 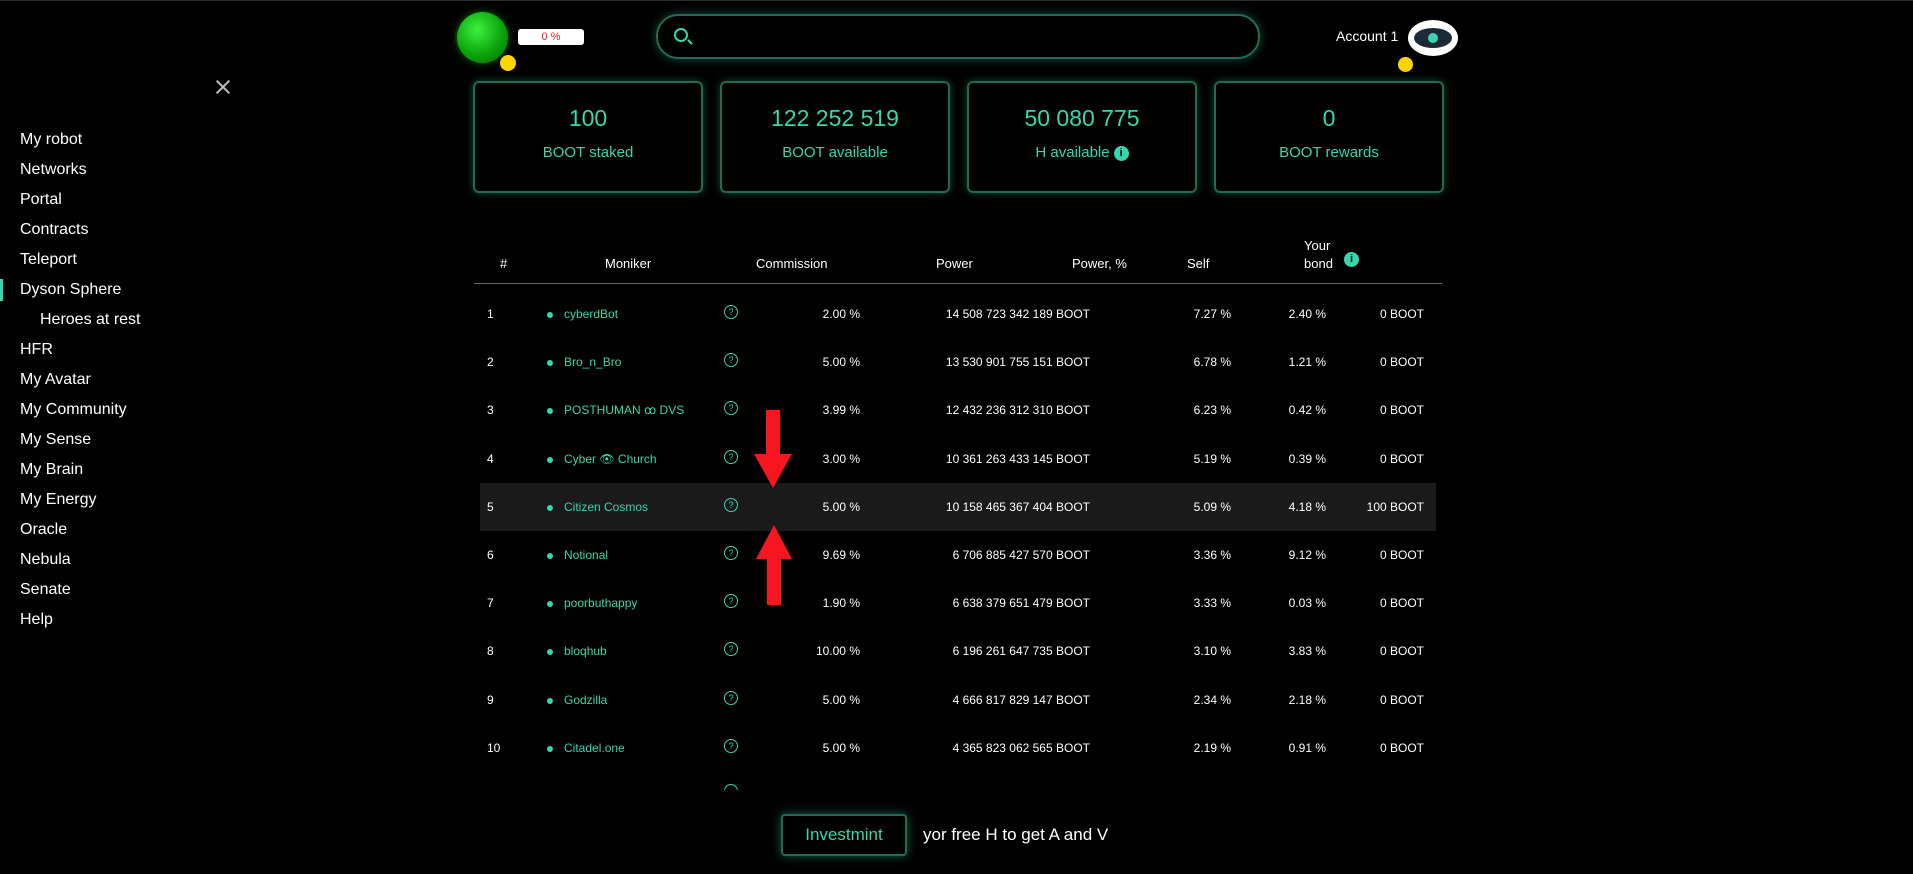 I want to click on sidebar-item-oracle: Oracle, so click(x=130, y=530).